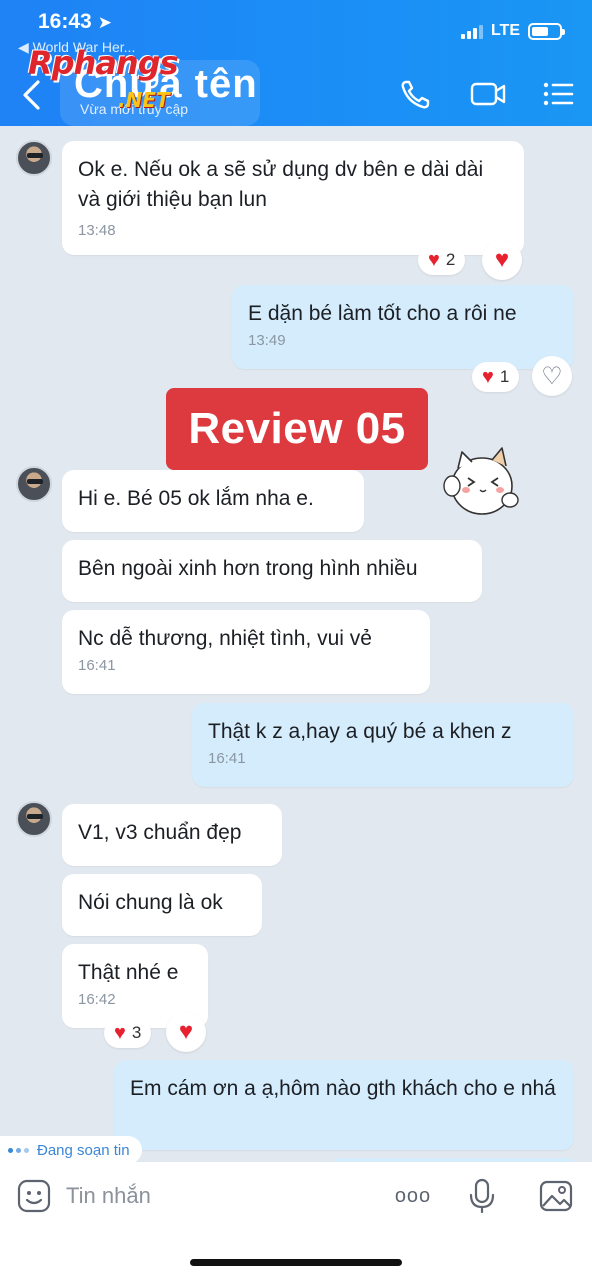 This screenshot has height=1280, width=592. What do you see at coordinates (18, 1150) in the screenshot?
I see `typing-dots-icon` at bounding box center [18, 1150].